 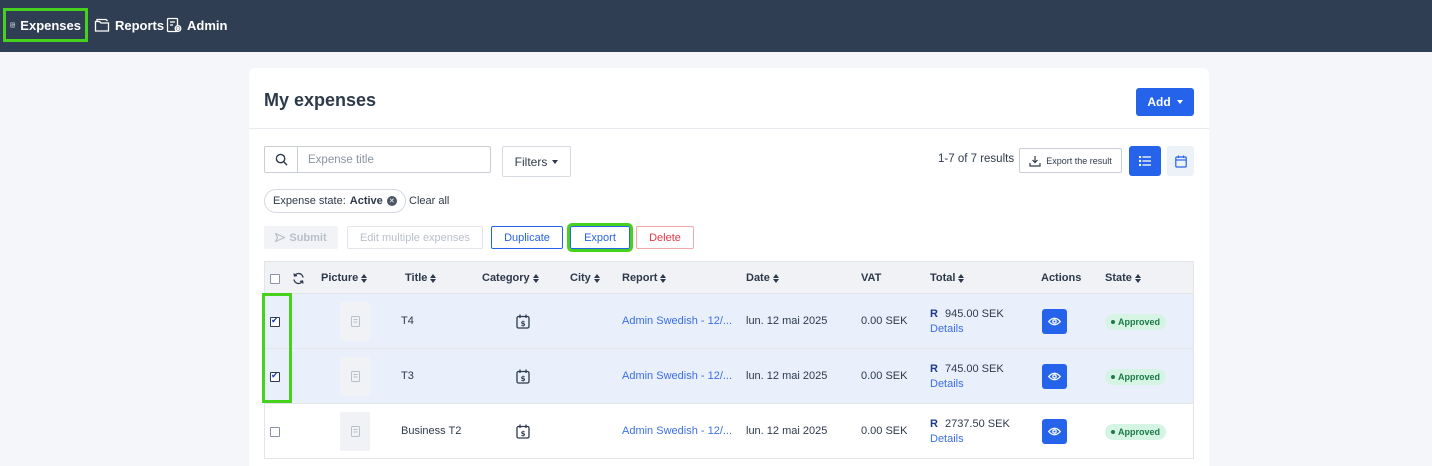 I want to click on add-button: Add, so click(x=1165, y=102).